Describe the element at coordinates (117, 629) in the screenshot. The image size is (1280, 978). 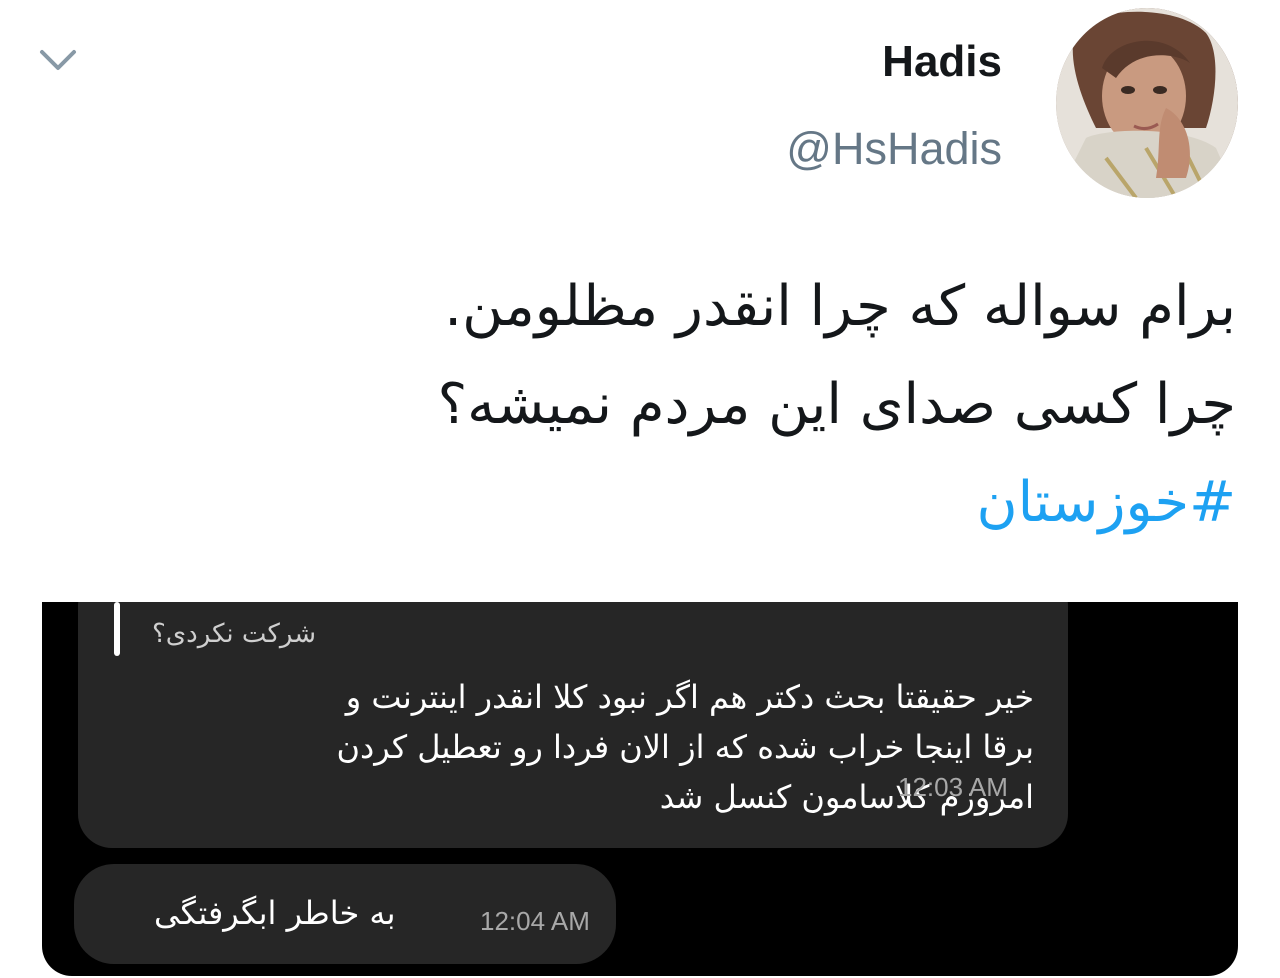
I see `reply-quote-bar` at that location.